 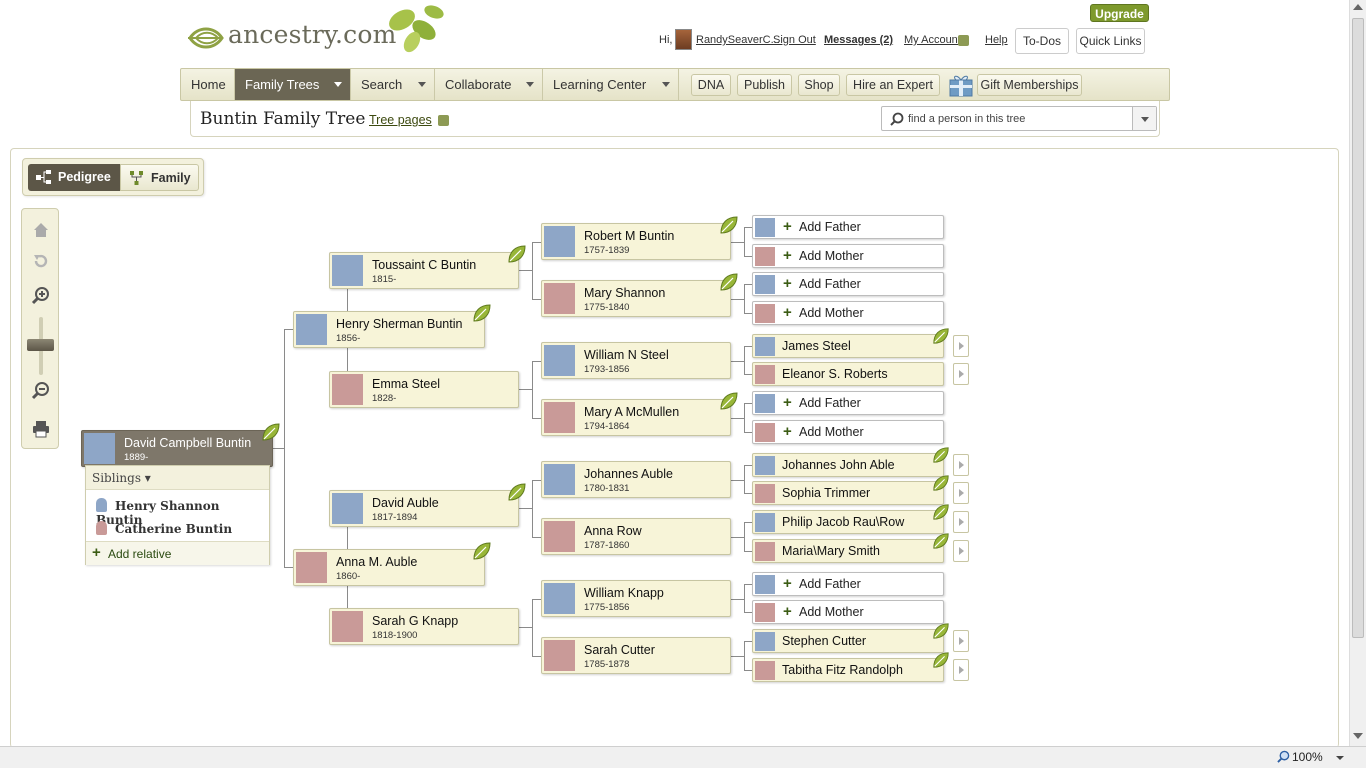 I want to click on zoom-icon, so click(x=1283, y=756).